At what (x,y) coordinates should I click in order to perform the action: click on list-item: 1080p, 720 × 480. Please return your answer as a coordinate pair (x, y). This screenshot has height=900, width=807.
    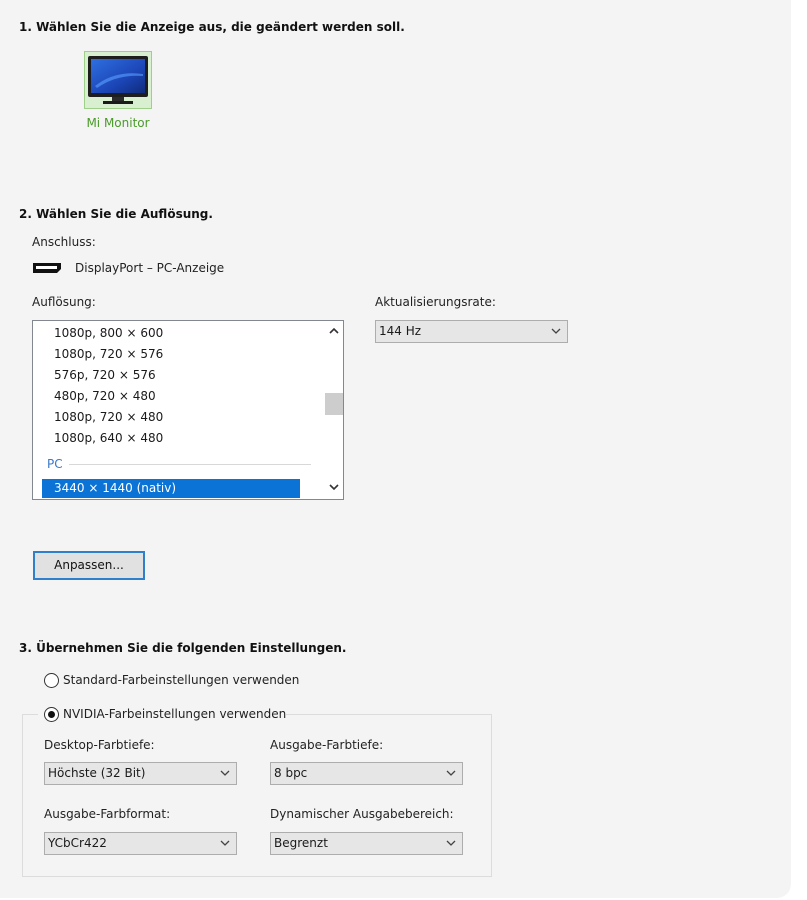
    Looking at the image, I should click on (108, 417).